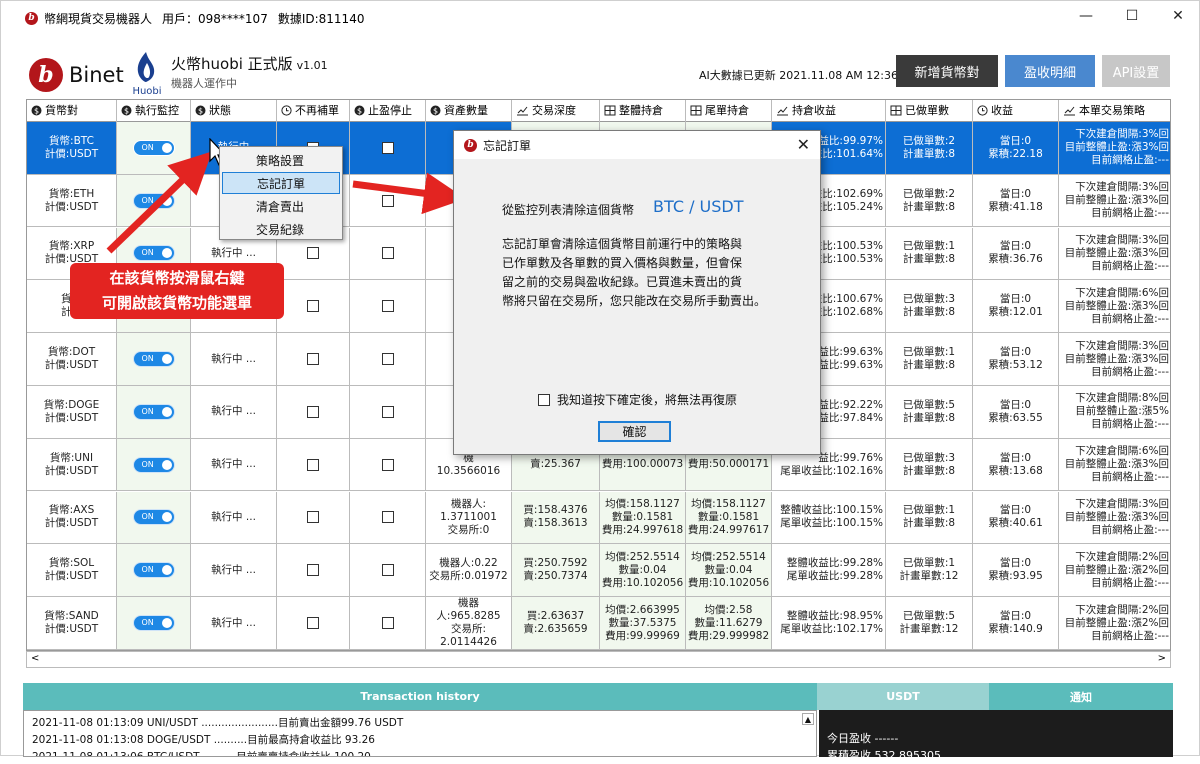 The height and width of the screenshot is (764, 1200). What do you see at coordinates (637, 145) in the screenshot?
I see `dialog-title-bar: b 忘記訂單 ✕` at bounding box center [637, 145].